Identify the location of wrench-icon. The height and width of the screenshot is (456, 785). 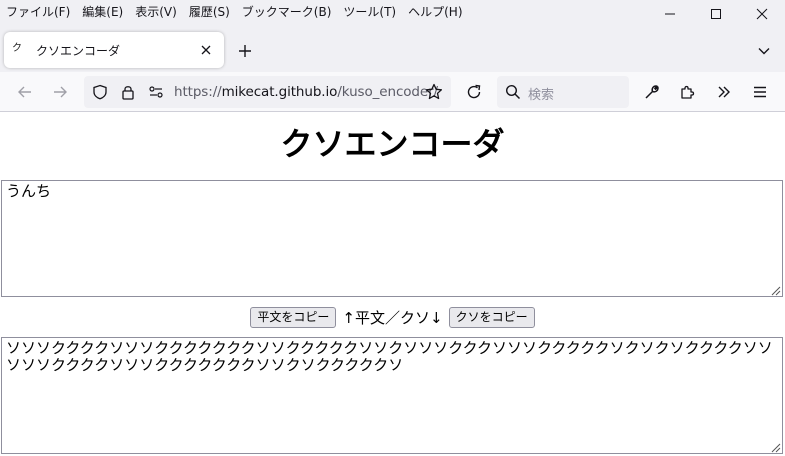
(652, 92).